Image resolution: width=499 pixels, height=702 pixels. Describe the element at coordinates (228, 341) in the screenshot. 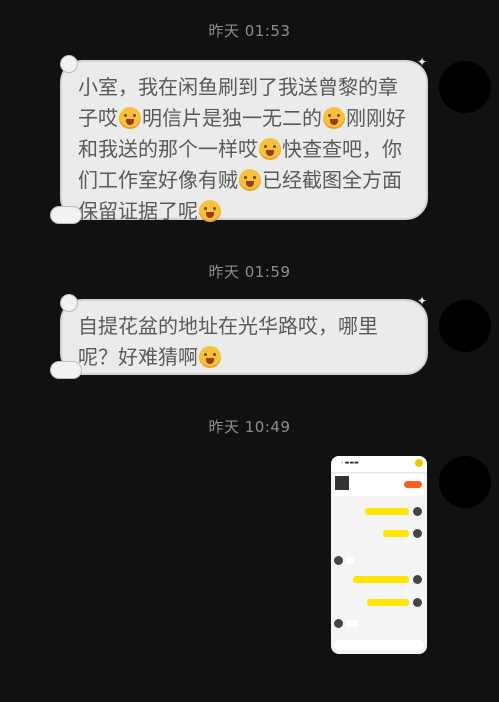

I see `message-text: 自提花盆的地址在光华路哎，哪里呢？好难猜啊` at that location.